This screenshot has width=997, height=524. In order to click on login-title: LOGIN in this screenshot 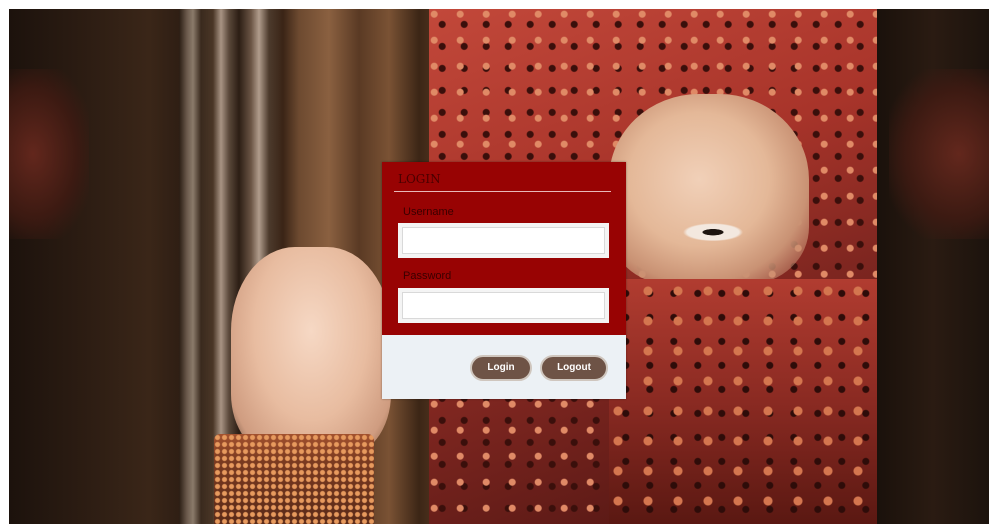, I will do `click(419, 179)`.